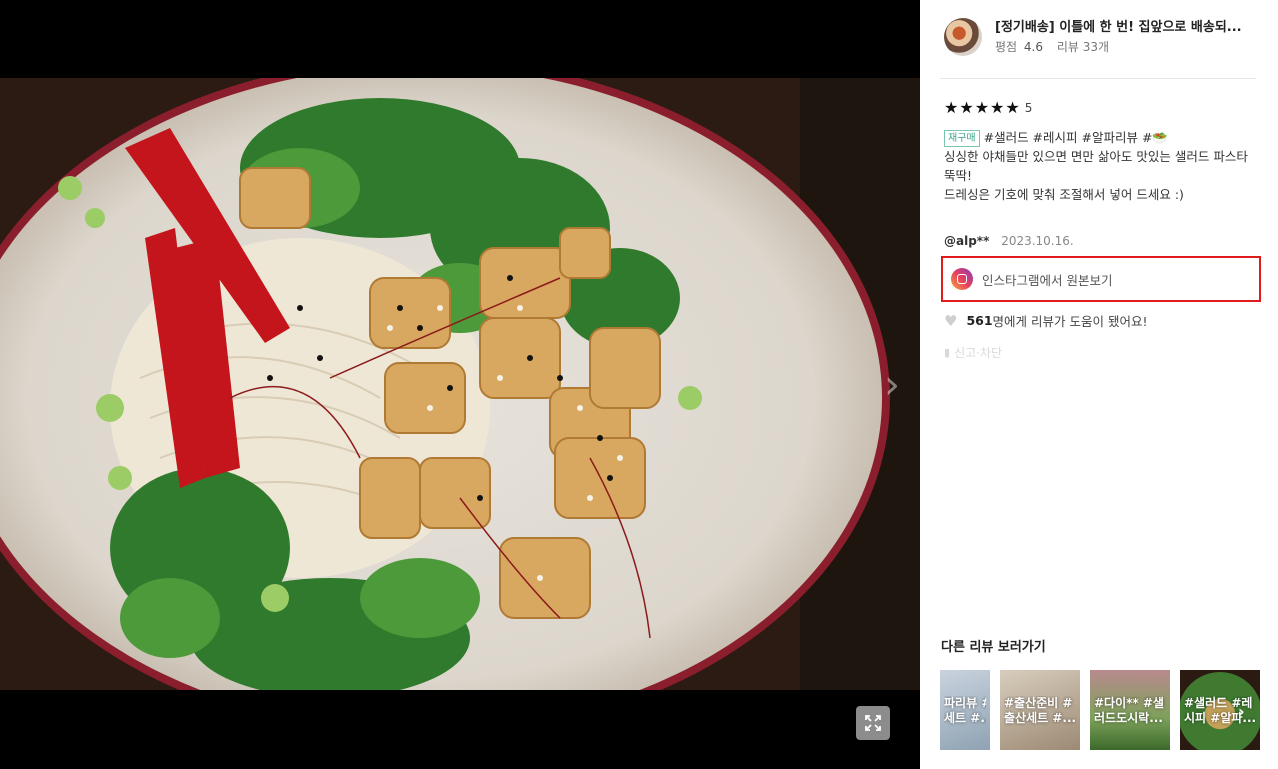 The image size is (1278, 769). Describe the element at coordinates (962, 138) in the screenshot. I see `rebuy-badge: 재구매` at that location.